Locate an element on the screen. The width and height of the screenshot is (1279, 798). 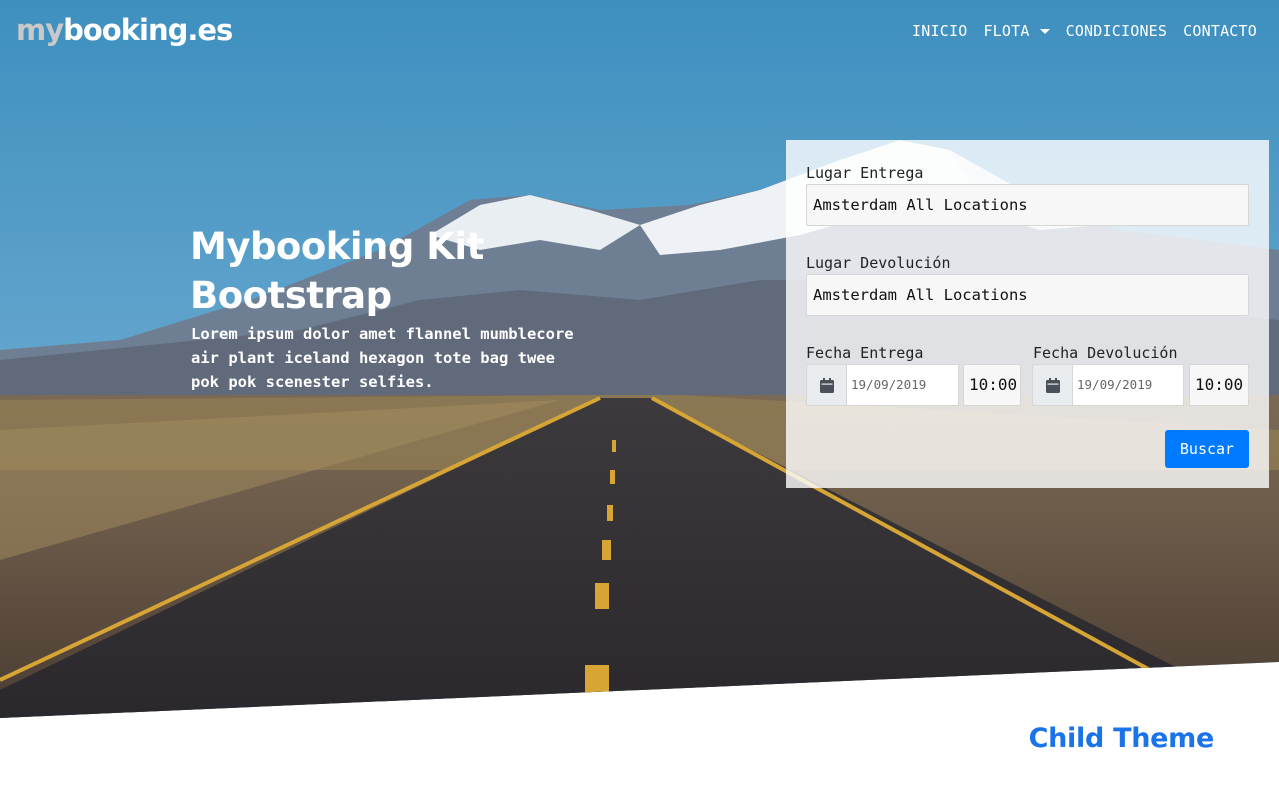
nav-item-flota: FLOTA is located at coordinates (1016, 31).